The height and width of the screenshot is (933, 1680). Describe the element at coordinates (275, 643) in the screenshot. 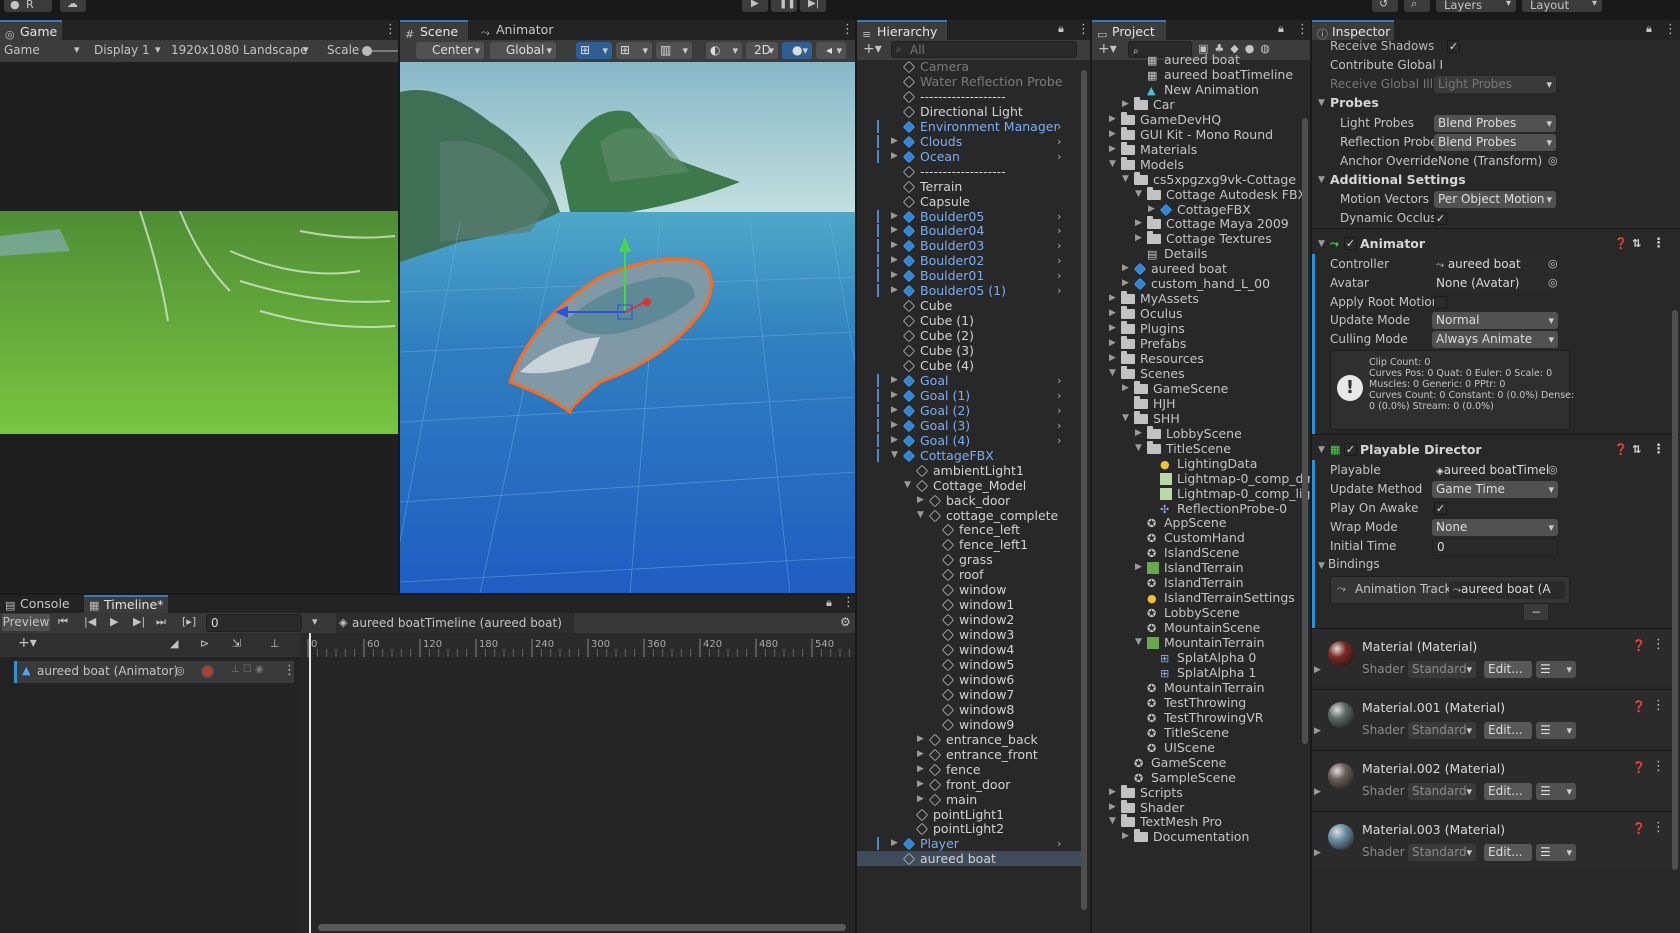

I see `pin-icon: ⊥` at that location.